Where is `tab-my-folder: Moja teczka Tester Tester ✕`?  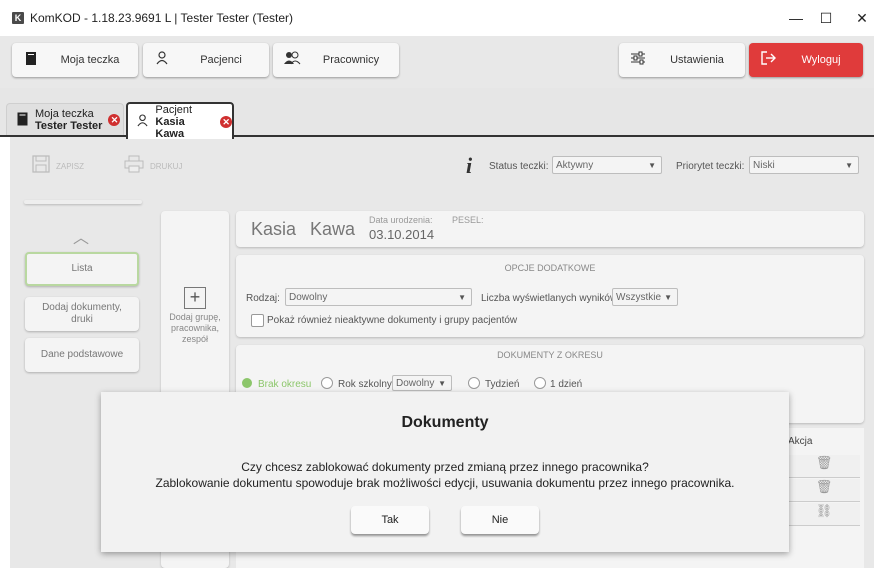
tab-my-folder: Moja teczka Tester Tester ✕ is located at coordinates (65, 119).